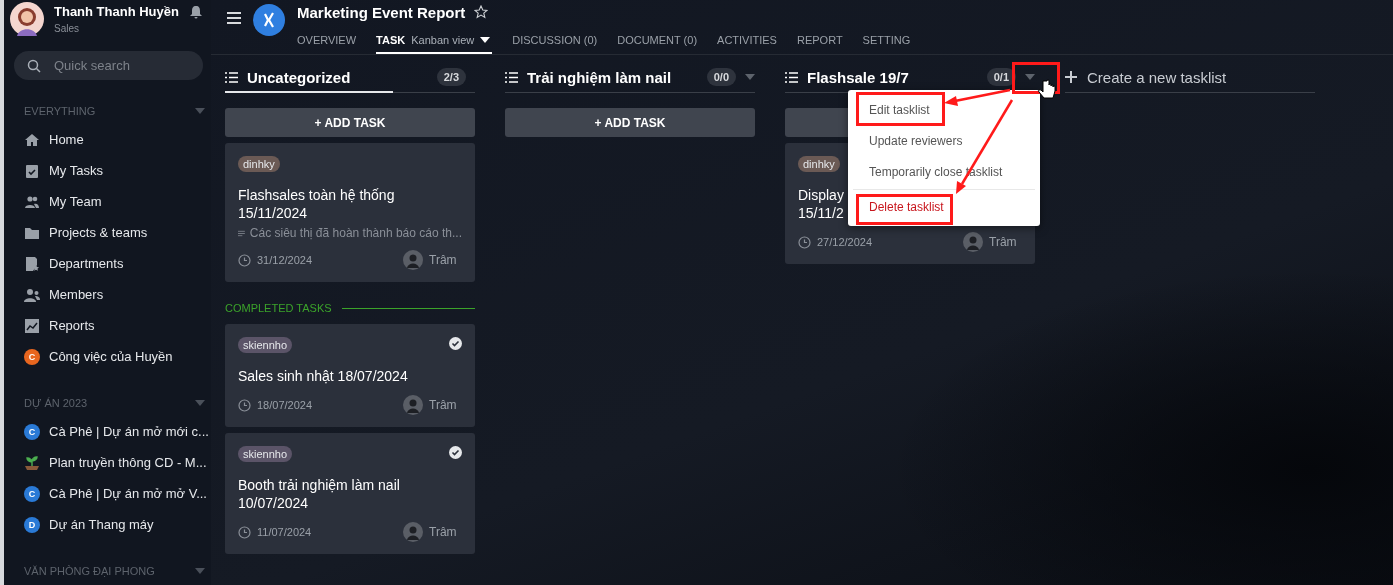 This screenshot has width=1393, height=585. What do you see at coordinates (60, 111) in the screenshot?
I see `section-title: EVERYTHING` at bounding box center [60, 111].